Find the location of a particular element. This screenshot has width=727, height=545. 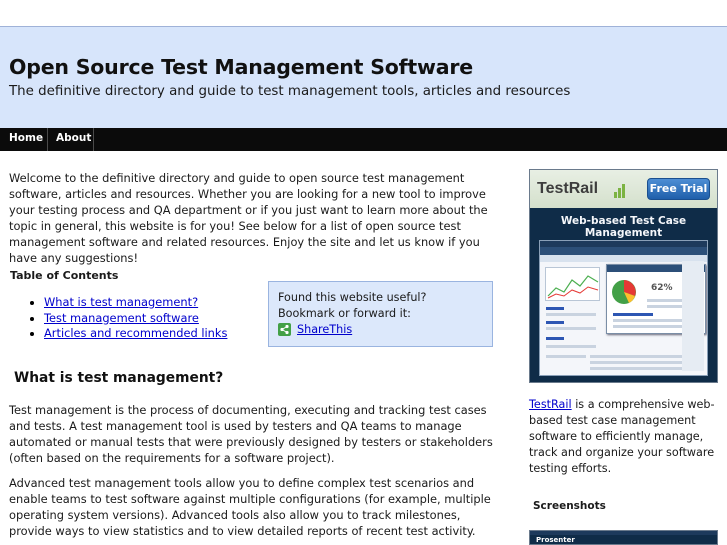

ad-slogan: Web-based Test Case Management is located at coordinates (623, 227).